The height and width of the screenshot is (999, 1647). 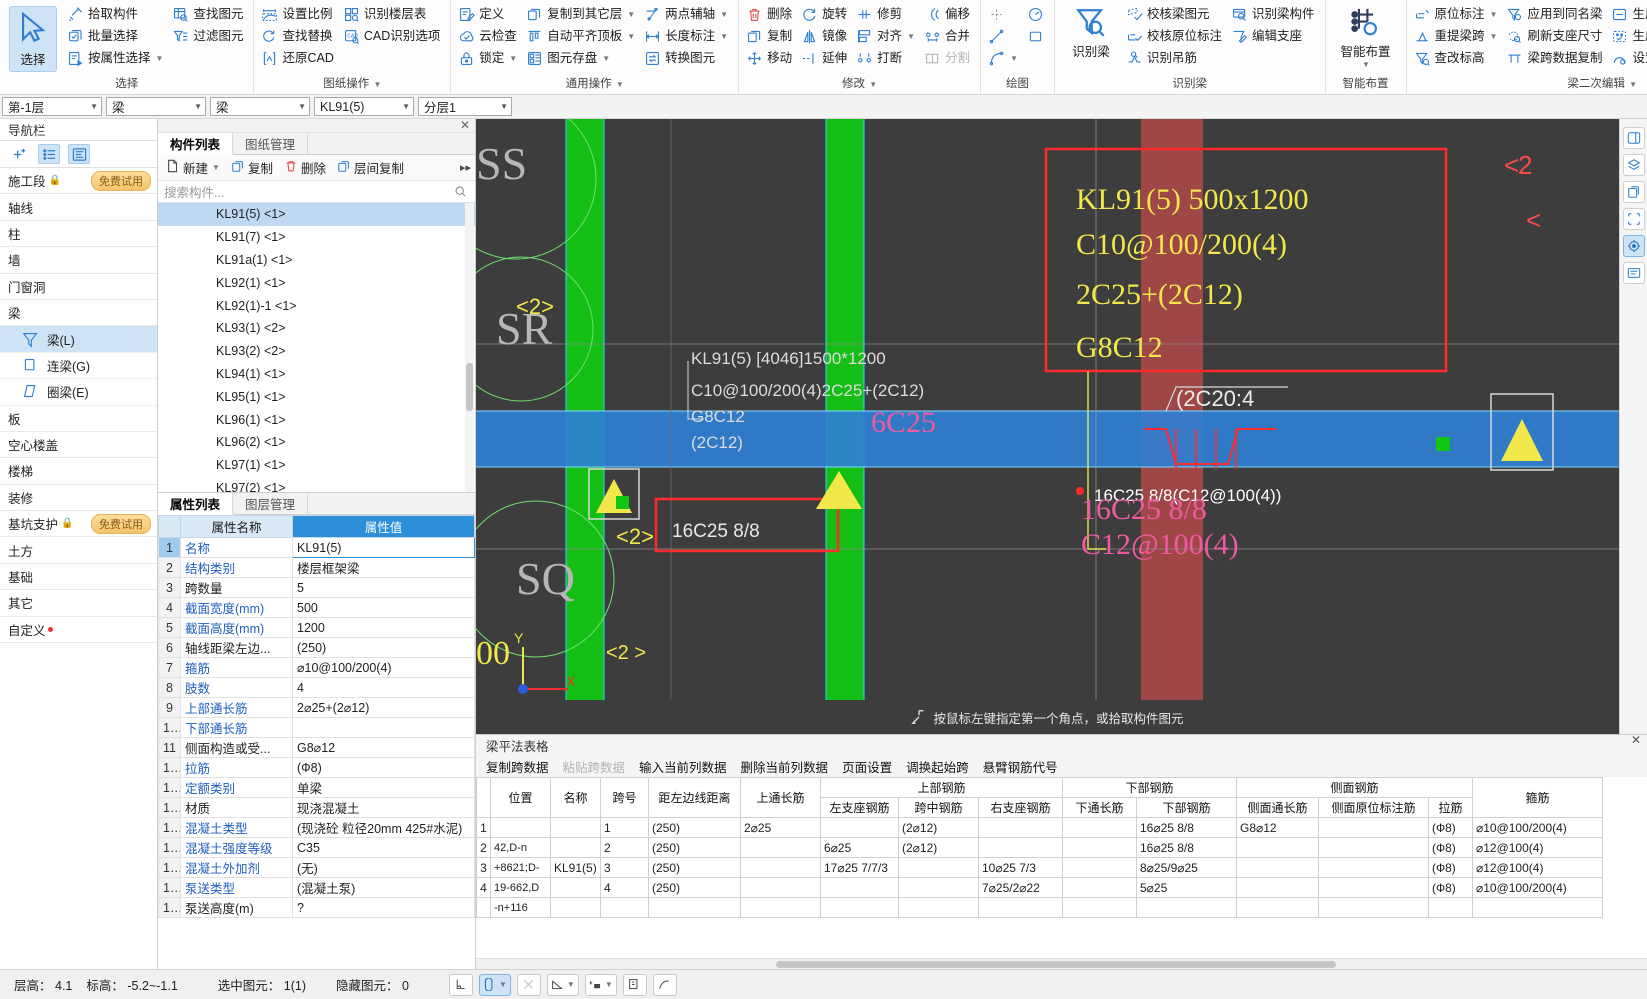 I want to click on ribbon-item-circle, so click(x=1037, y=14).